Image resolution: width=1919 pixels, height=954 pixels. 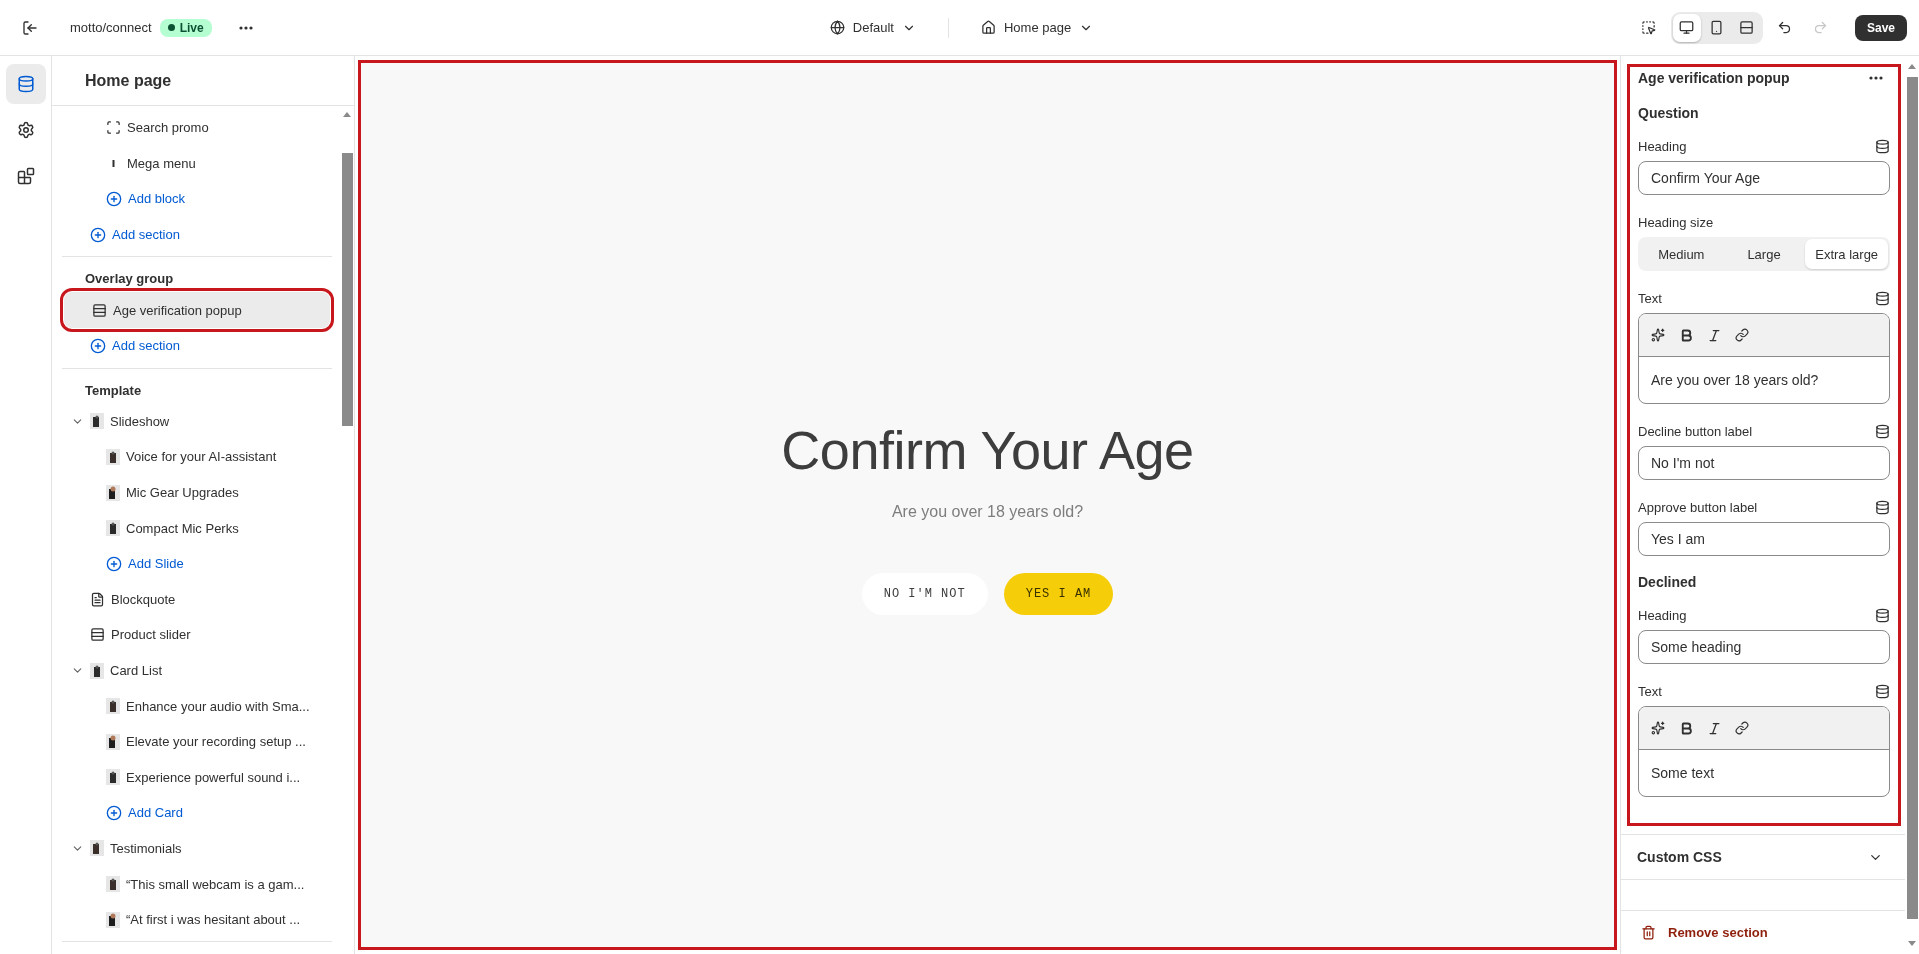 What do you see at coordinates (1912, 943) in the screenshot?
I see `scroll-down-icon` at bounding box center [1912, 943].